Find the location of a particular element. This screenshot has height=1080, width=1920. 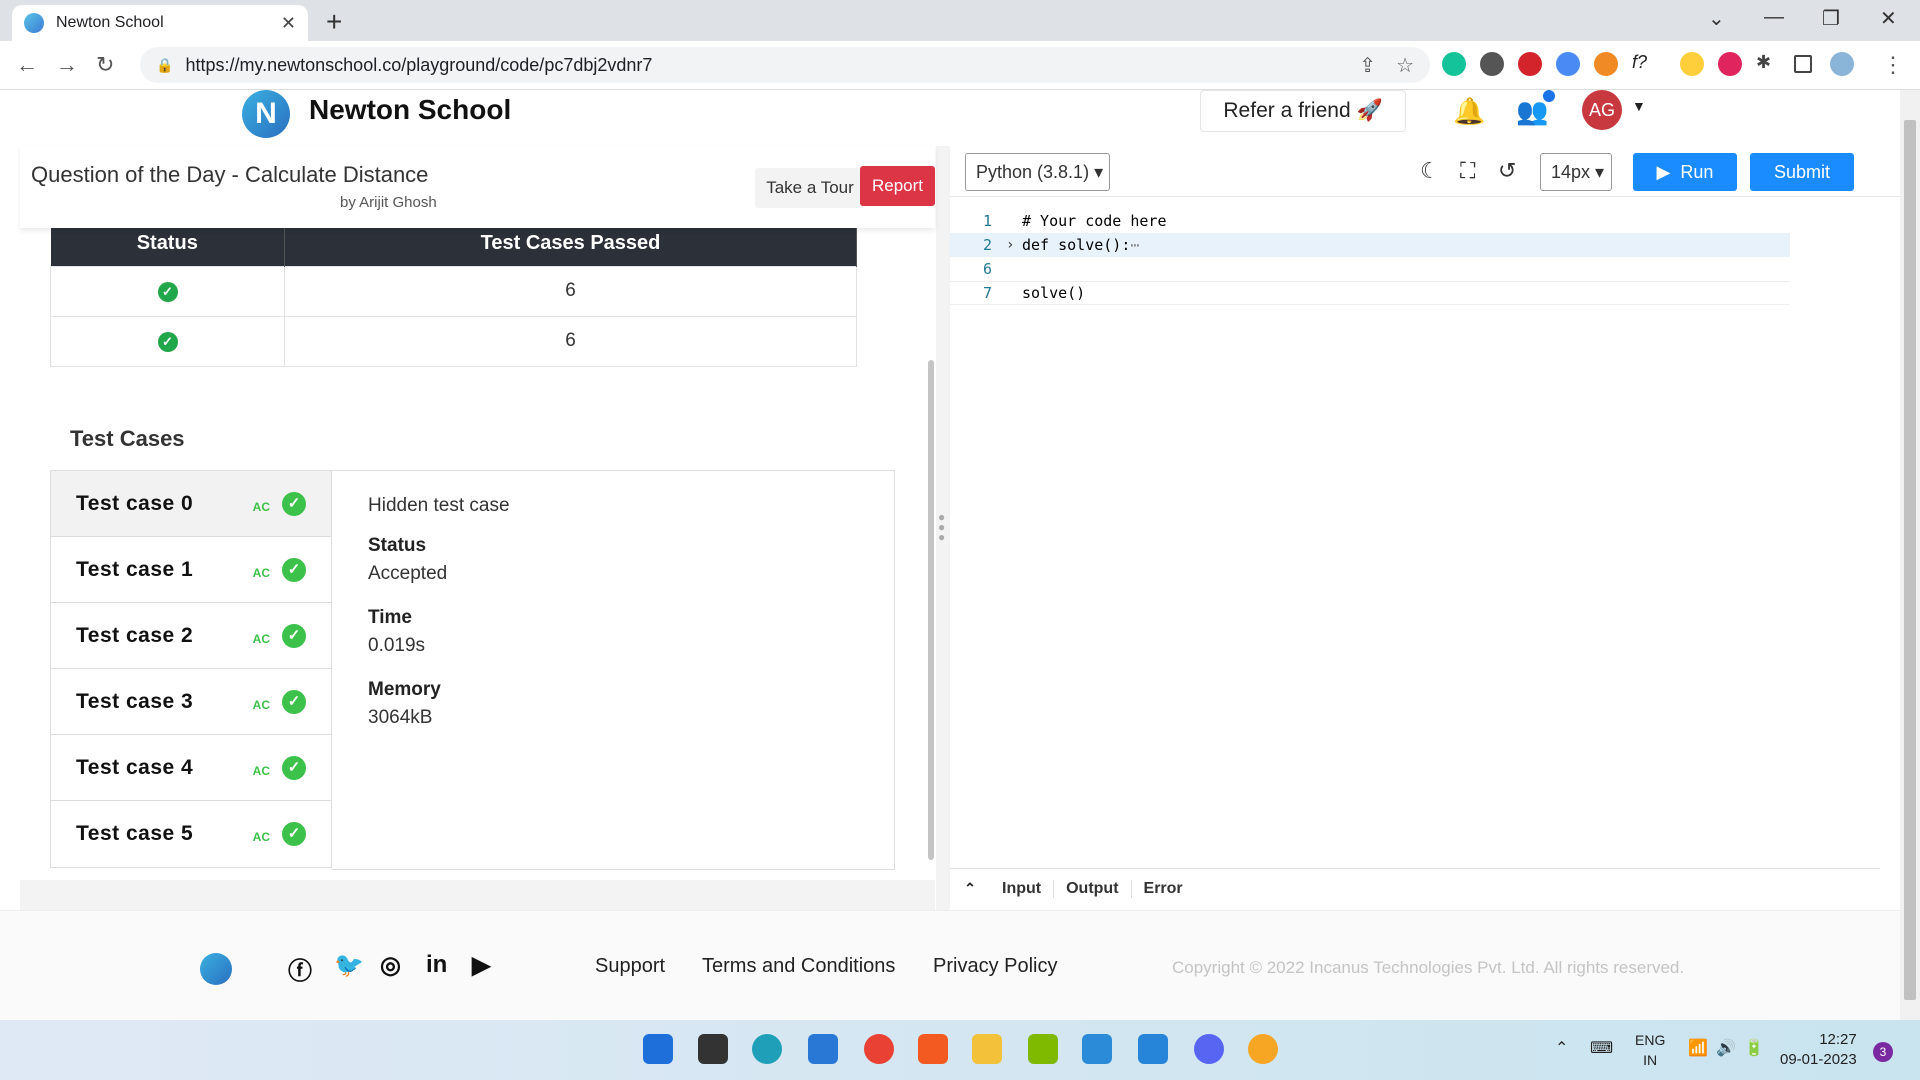

notification-count-badge: 3 is located at coordinates (1883, 1052).